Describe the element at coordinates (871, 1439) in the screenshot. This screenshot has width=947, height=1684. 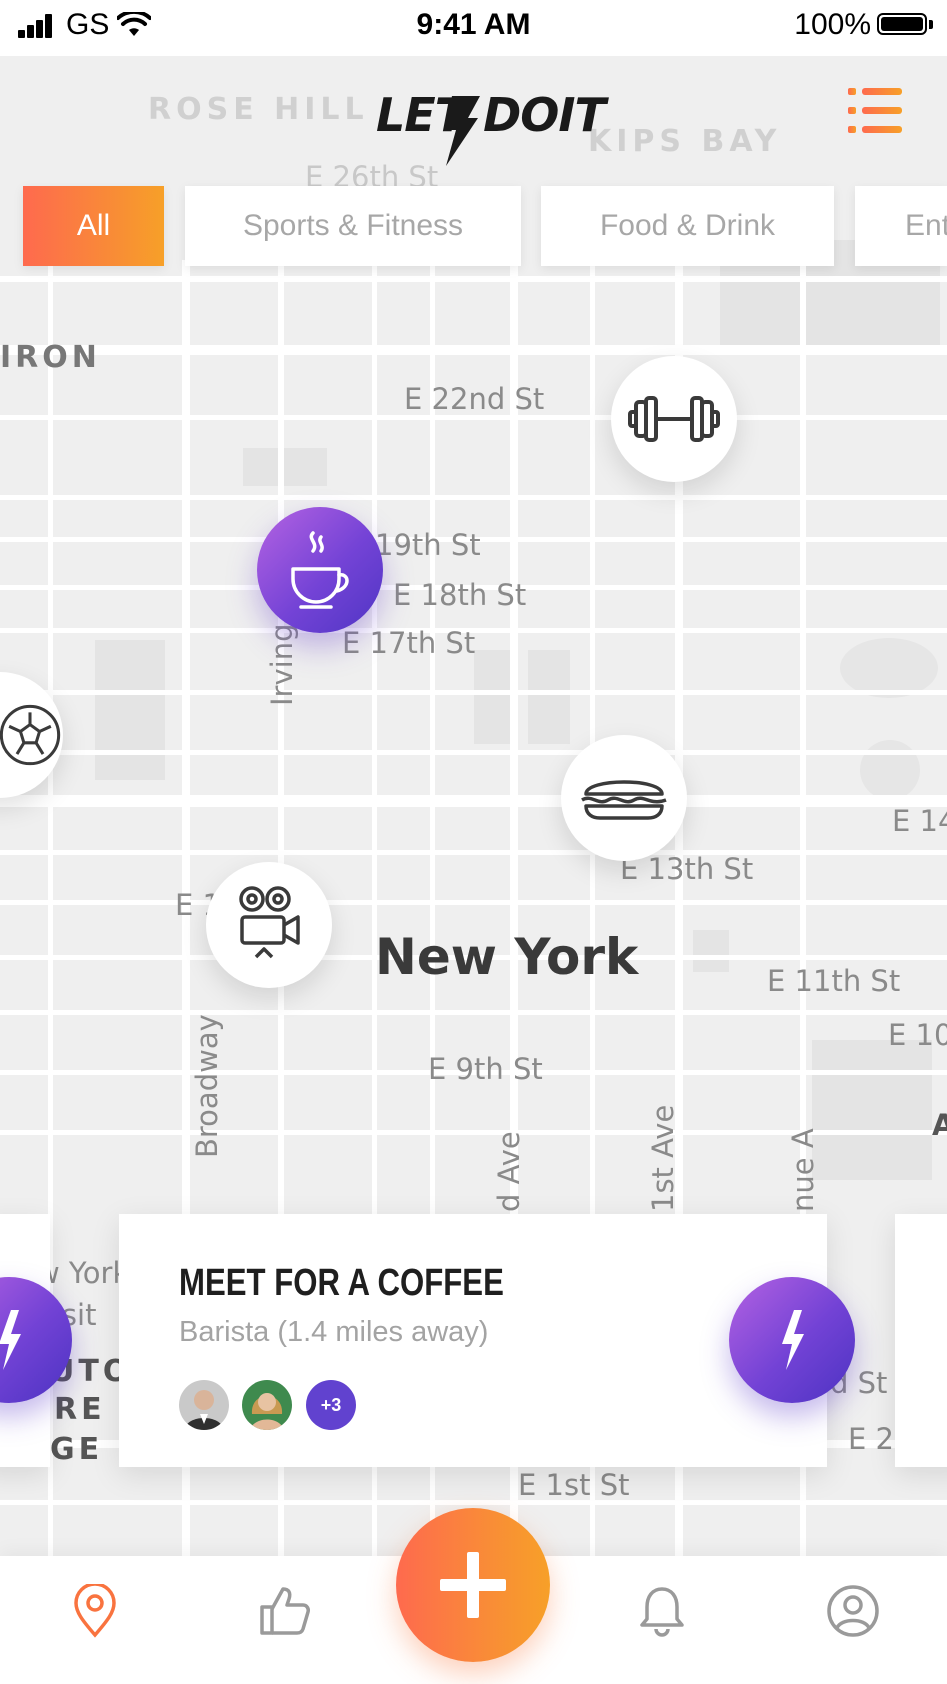
I see `map-label-e2: E 2` at that location.